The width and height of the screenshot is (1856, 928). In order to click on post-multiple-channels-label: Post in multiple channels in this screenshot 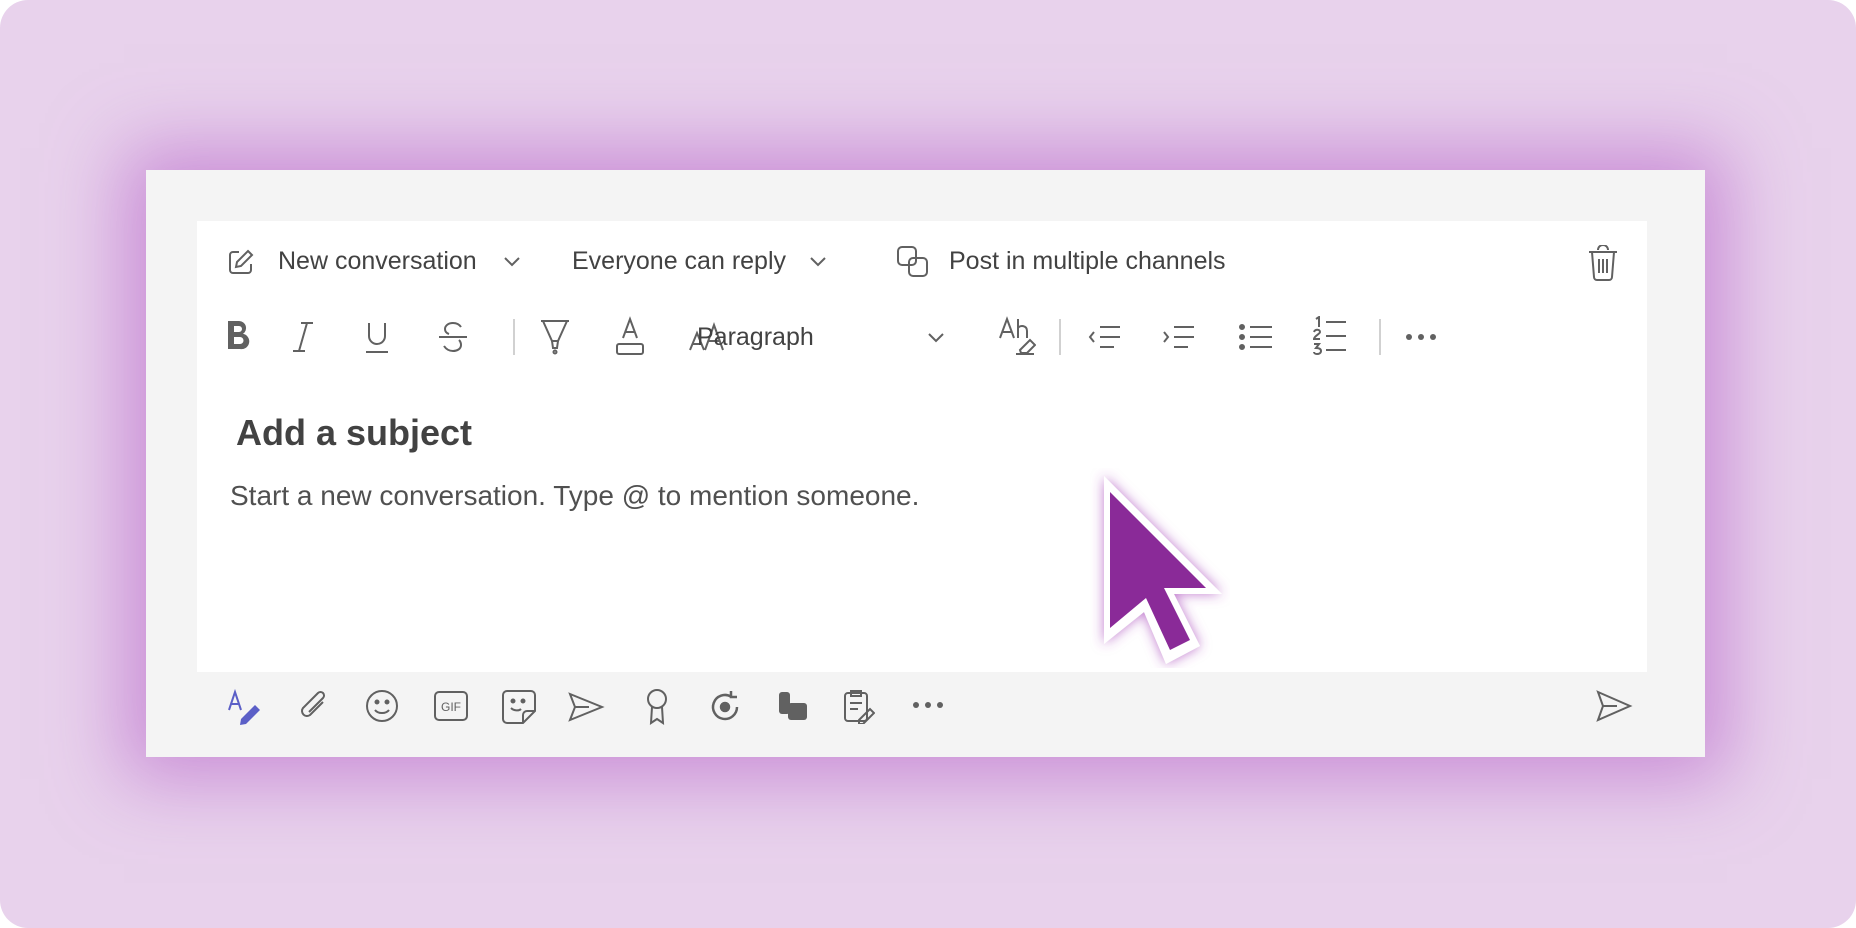, I will do `click(1087, 261)`.